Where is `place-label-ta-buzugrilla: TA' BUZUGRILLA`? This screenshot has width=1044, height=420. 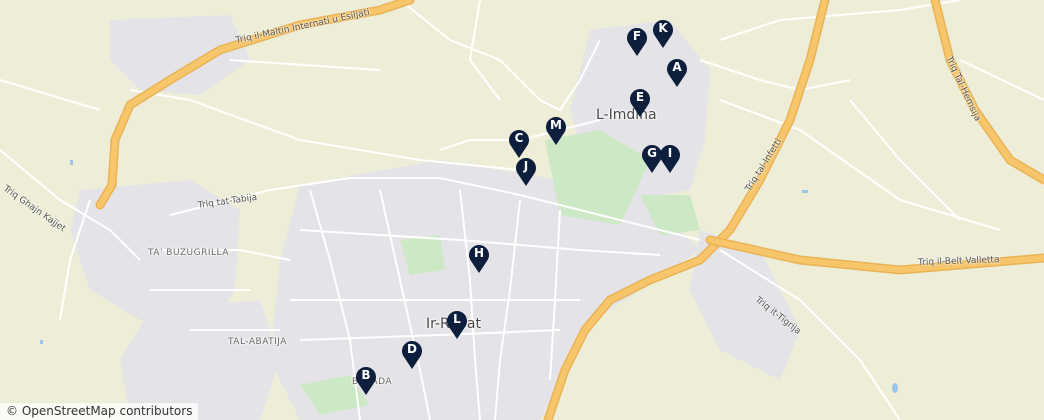
place-label-ta-buzugrilla: TA' BUZUGRILLA is located at coordinates (188, 253).